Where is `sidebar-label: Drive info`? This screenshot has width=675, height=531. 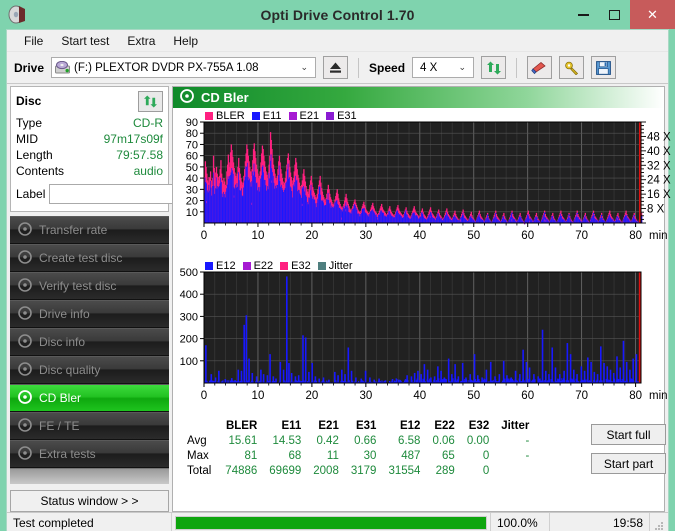
sidebar-label: Drive info is located at coordinates (64, 314).